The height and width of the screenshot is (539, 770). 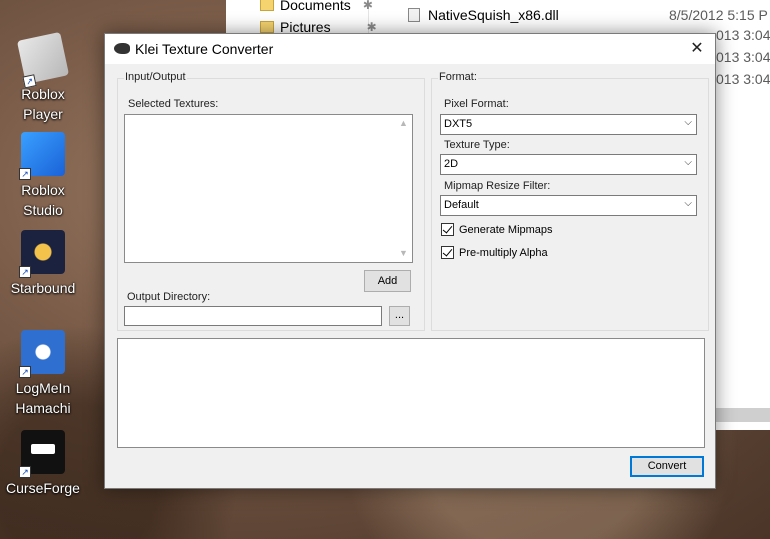 I want to click on hamachi-icon: ↗, so click(x=42, y=354).